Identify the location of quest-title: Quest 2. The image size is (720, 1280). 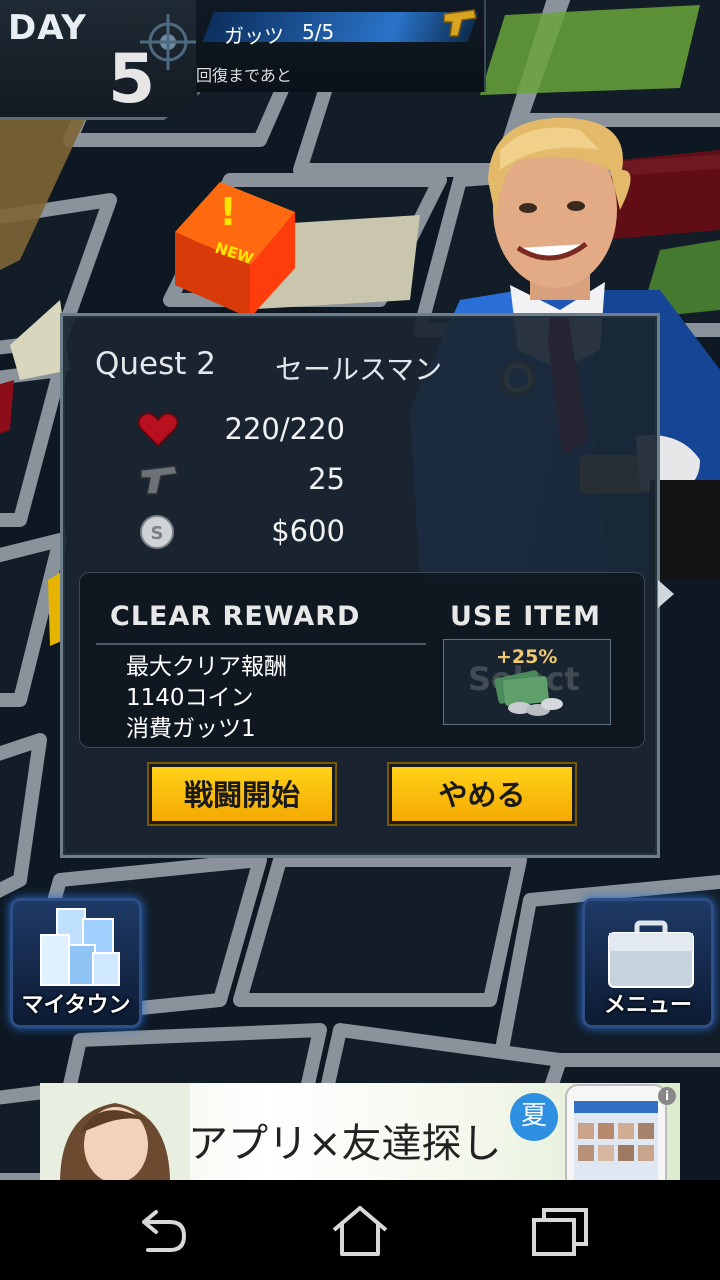
(156, 364).